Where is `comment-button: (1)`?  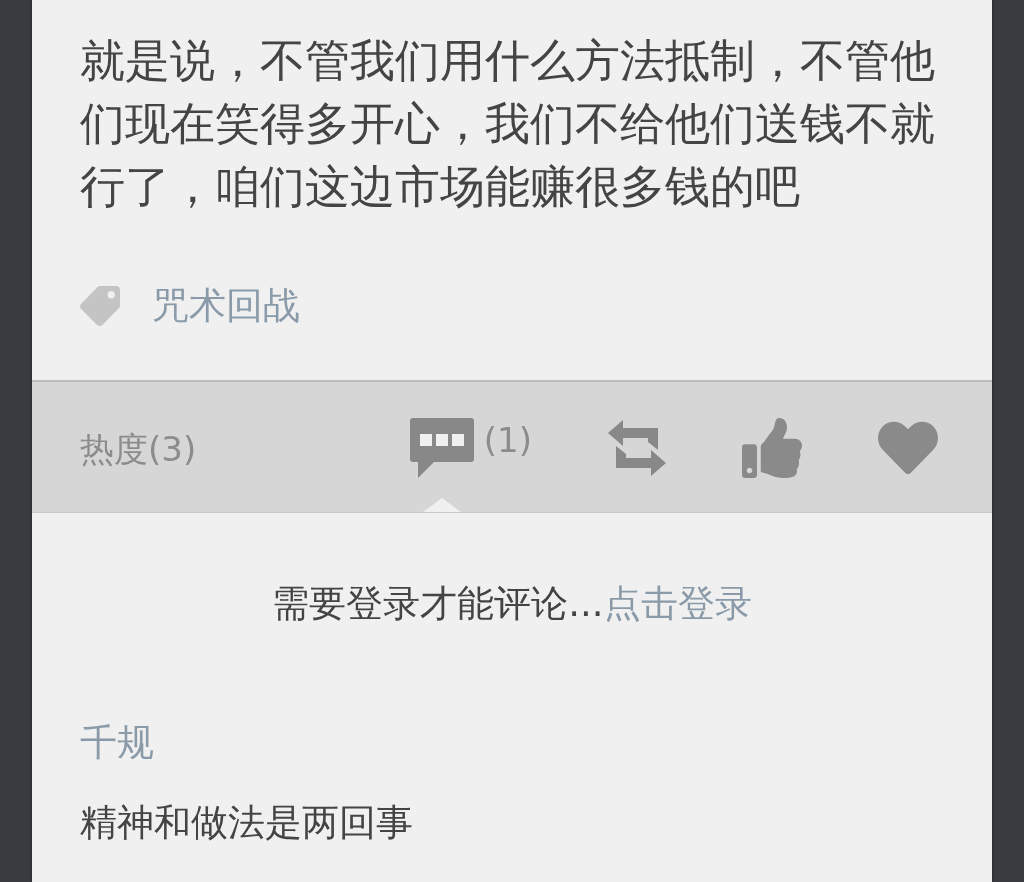 comment-button: (1) is located at coordinates (470, 447).